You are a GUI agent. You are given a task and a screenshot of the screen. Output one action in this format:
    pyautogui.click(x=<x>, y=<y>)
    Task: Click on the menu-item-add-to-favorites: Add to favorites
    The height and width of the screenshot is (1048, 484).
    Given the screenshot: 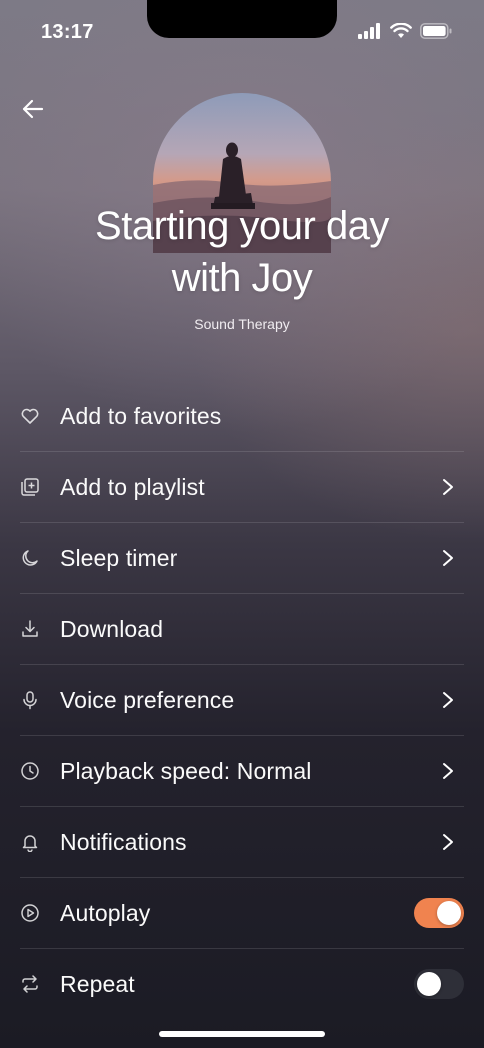 What is the action you would take?
    pyautogui.click(x=242, y=416)
    